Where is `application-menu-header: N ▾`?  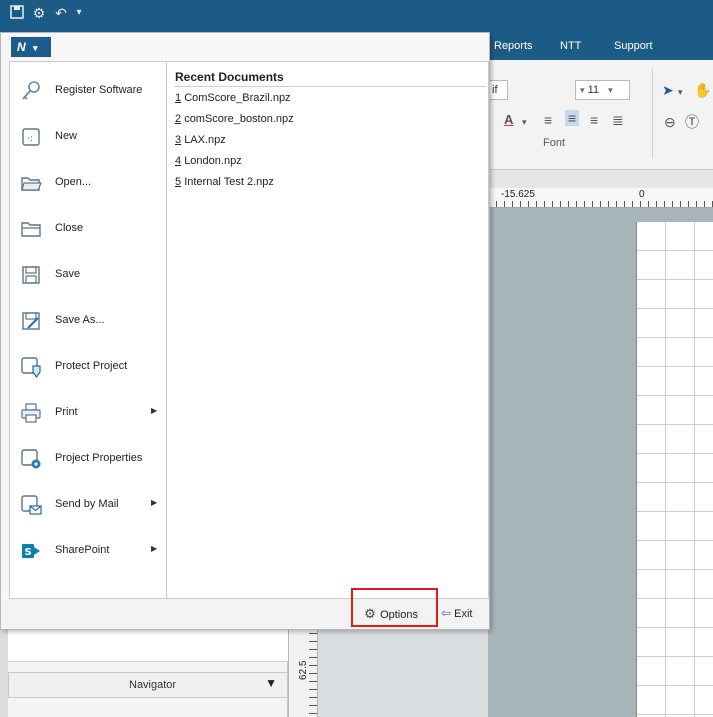 application-menu-header: N ▾ is located at coordinates (245, 47).